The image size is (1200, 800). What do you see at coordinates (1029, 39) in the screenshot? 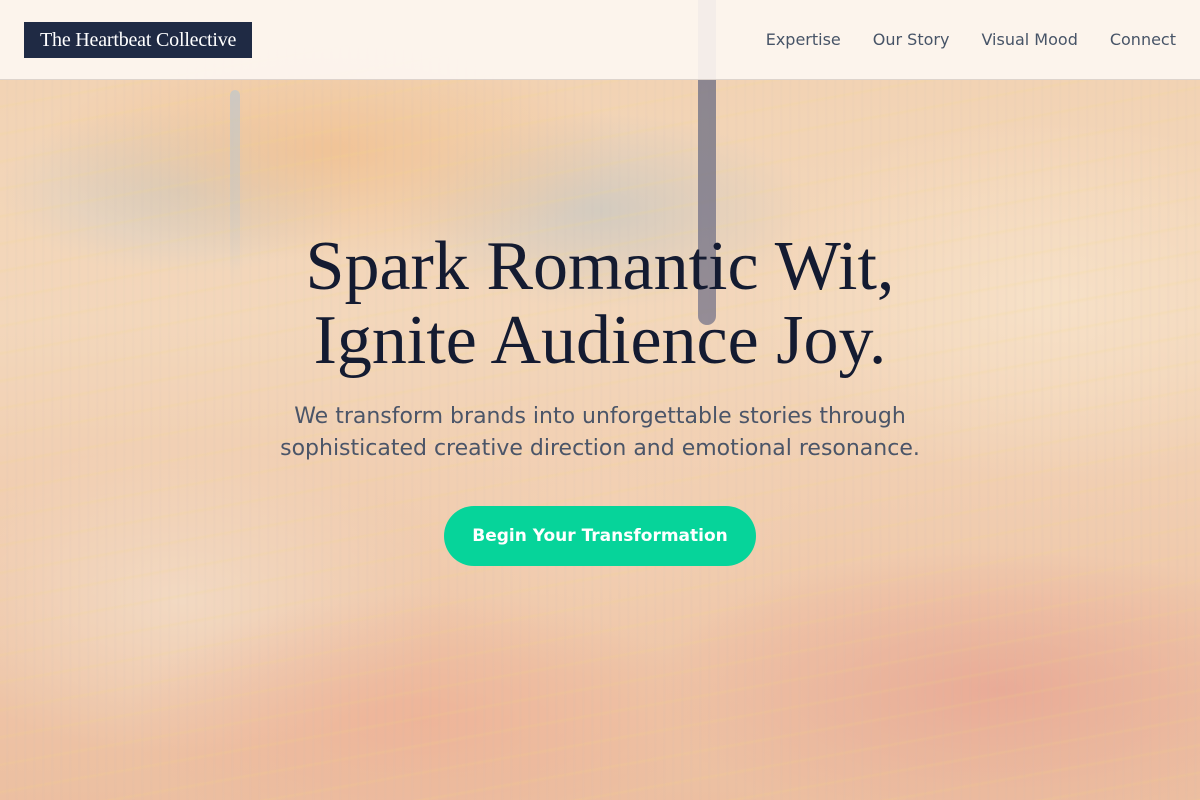
I see `nav-link-visual-mood: Visual Mood` at bounding box center [1029, 39].